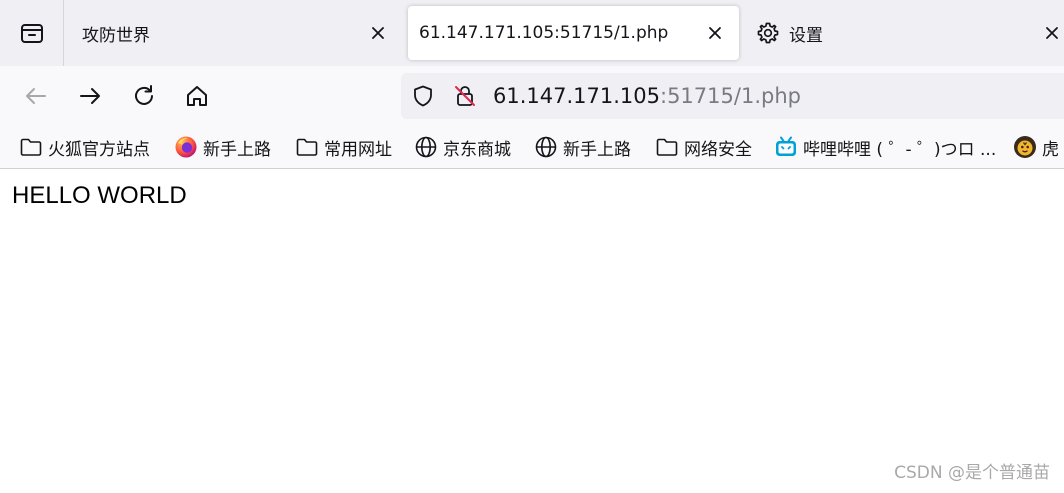  I want to click on tiger-icon, so click(1025, 147).